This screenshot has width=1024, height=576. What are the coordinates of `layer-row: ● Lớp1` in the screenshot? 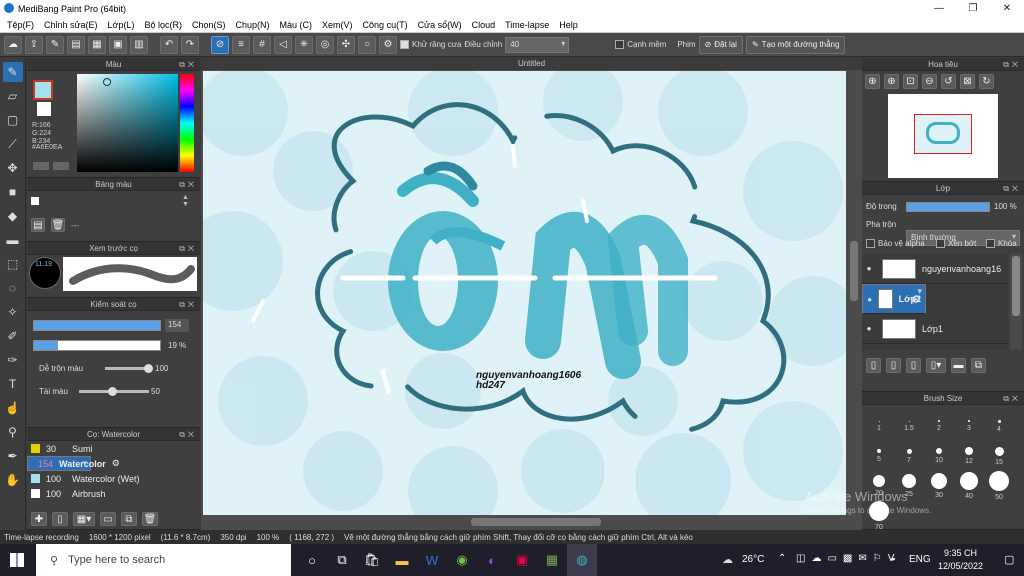 It's located at (935, 329).